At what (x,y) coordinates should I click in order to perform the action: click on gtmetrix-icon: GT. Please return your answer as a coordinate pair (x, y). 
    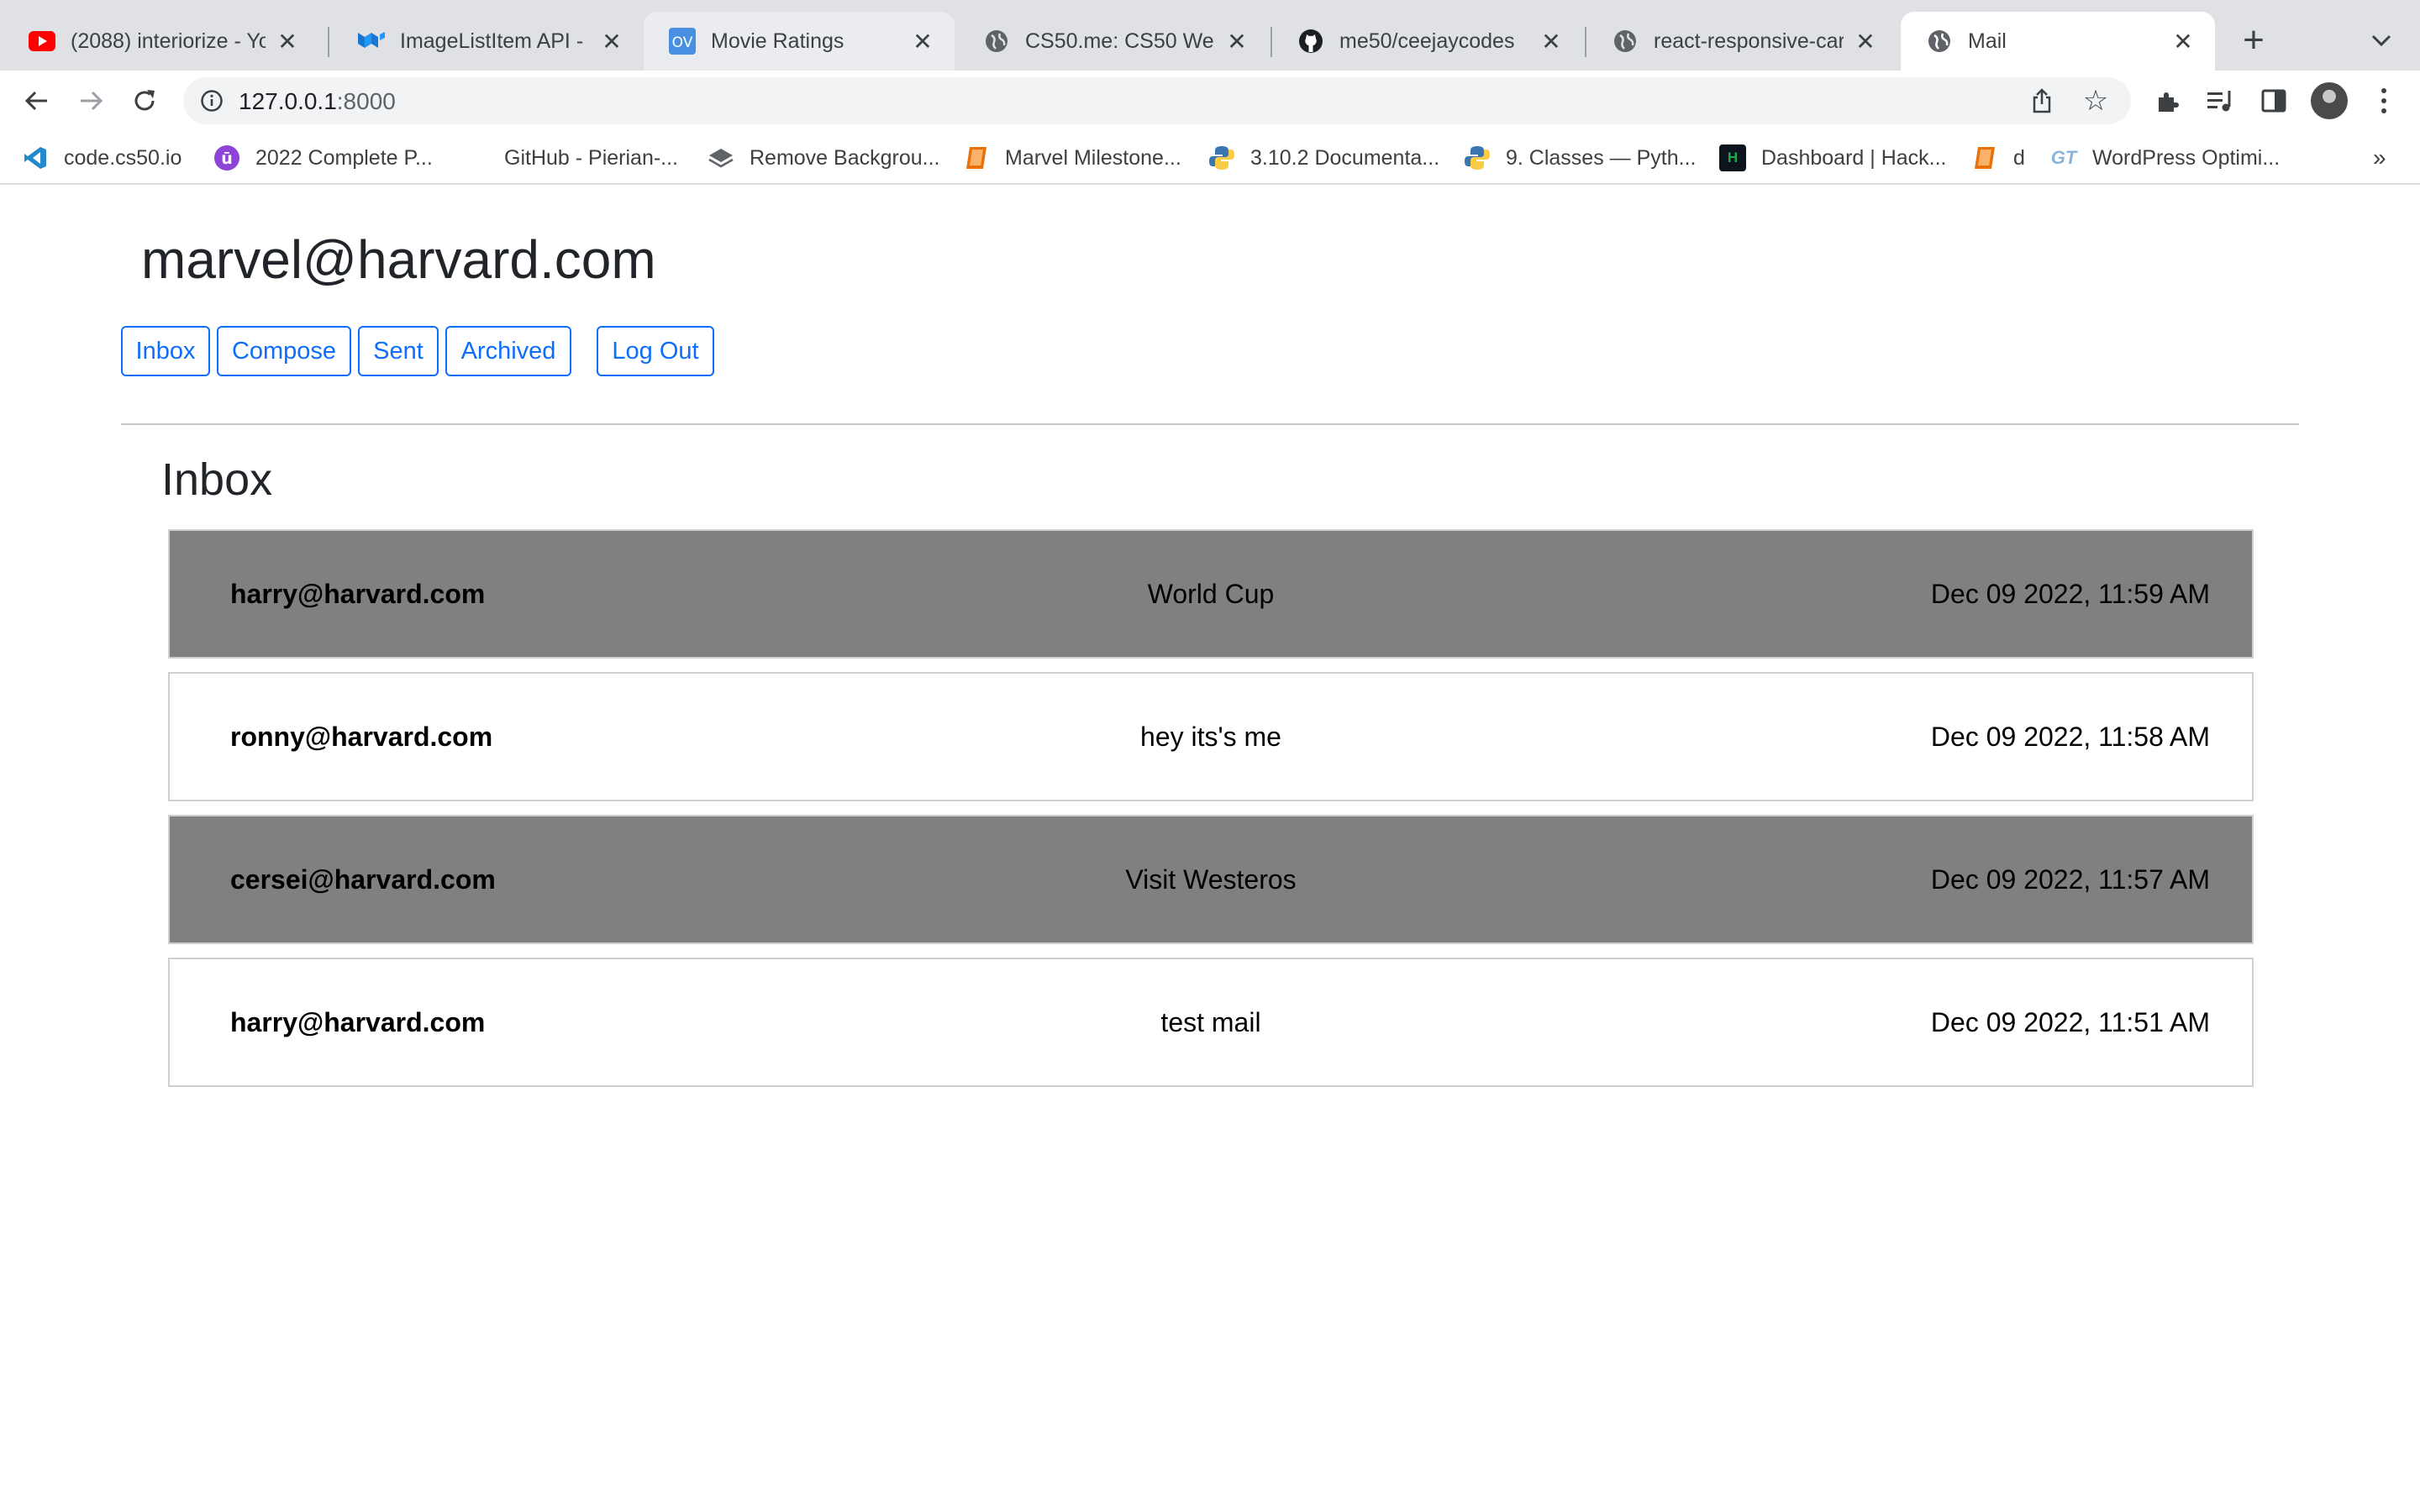
    Looking at the image, I should click on (2063, 157).